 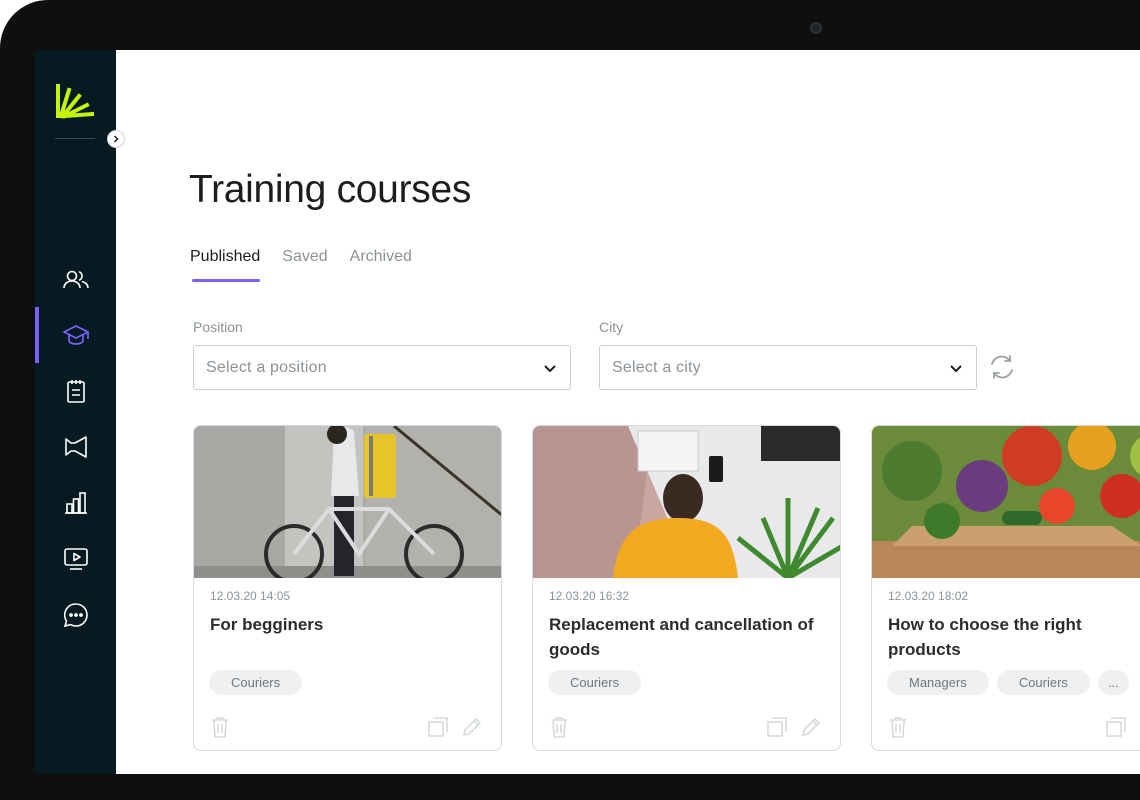 I want to click on sidebar-item-courses, so click(x=75, y=335).